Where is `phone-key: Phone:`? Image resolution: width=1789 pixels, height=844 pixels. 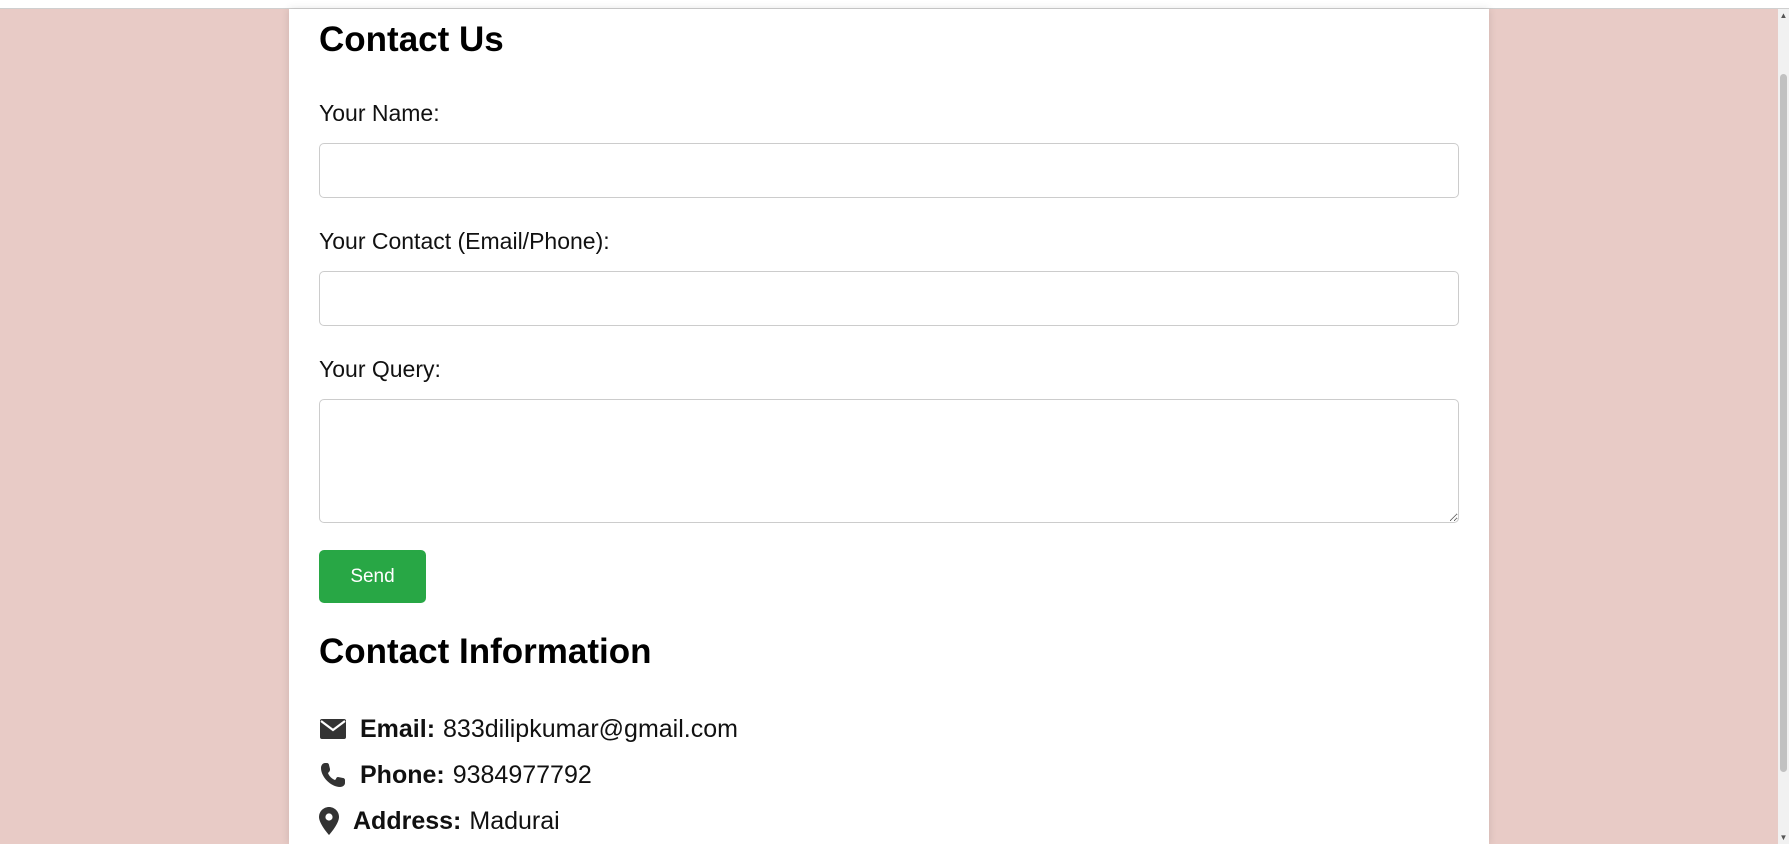 phone-key: Phone: is located at coordinates (402, 774).